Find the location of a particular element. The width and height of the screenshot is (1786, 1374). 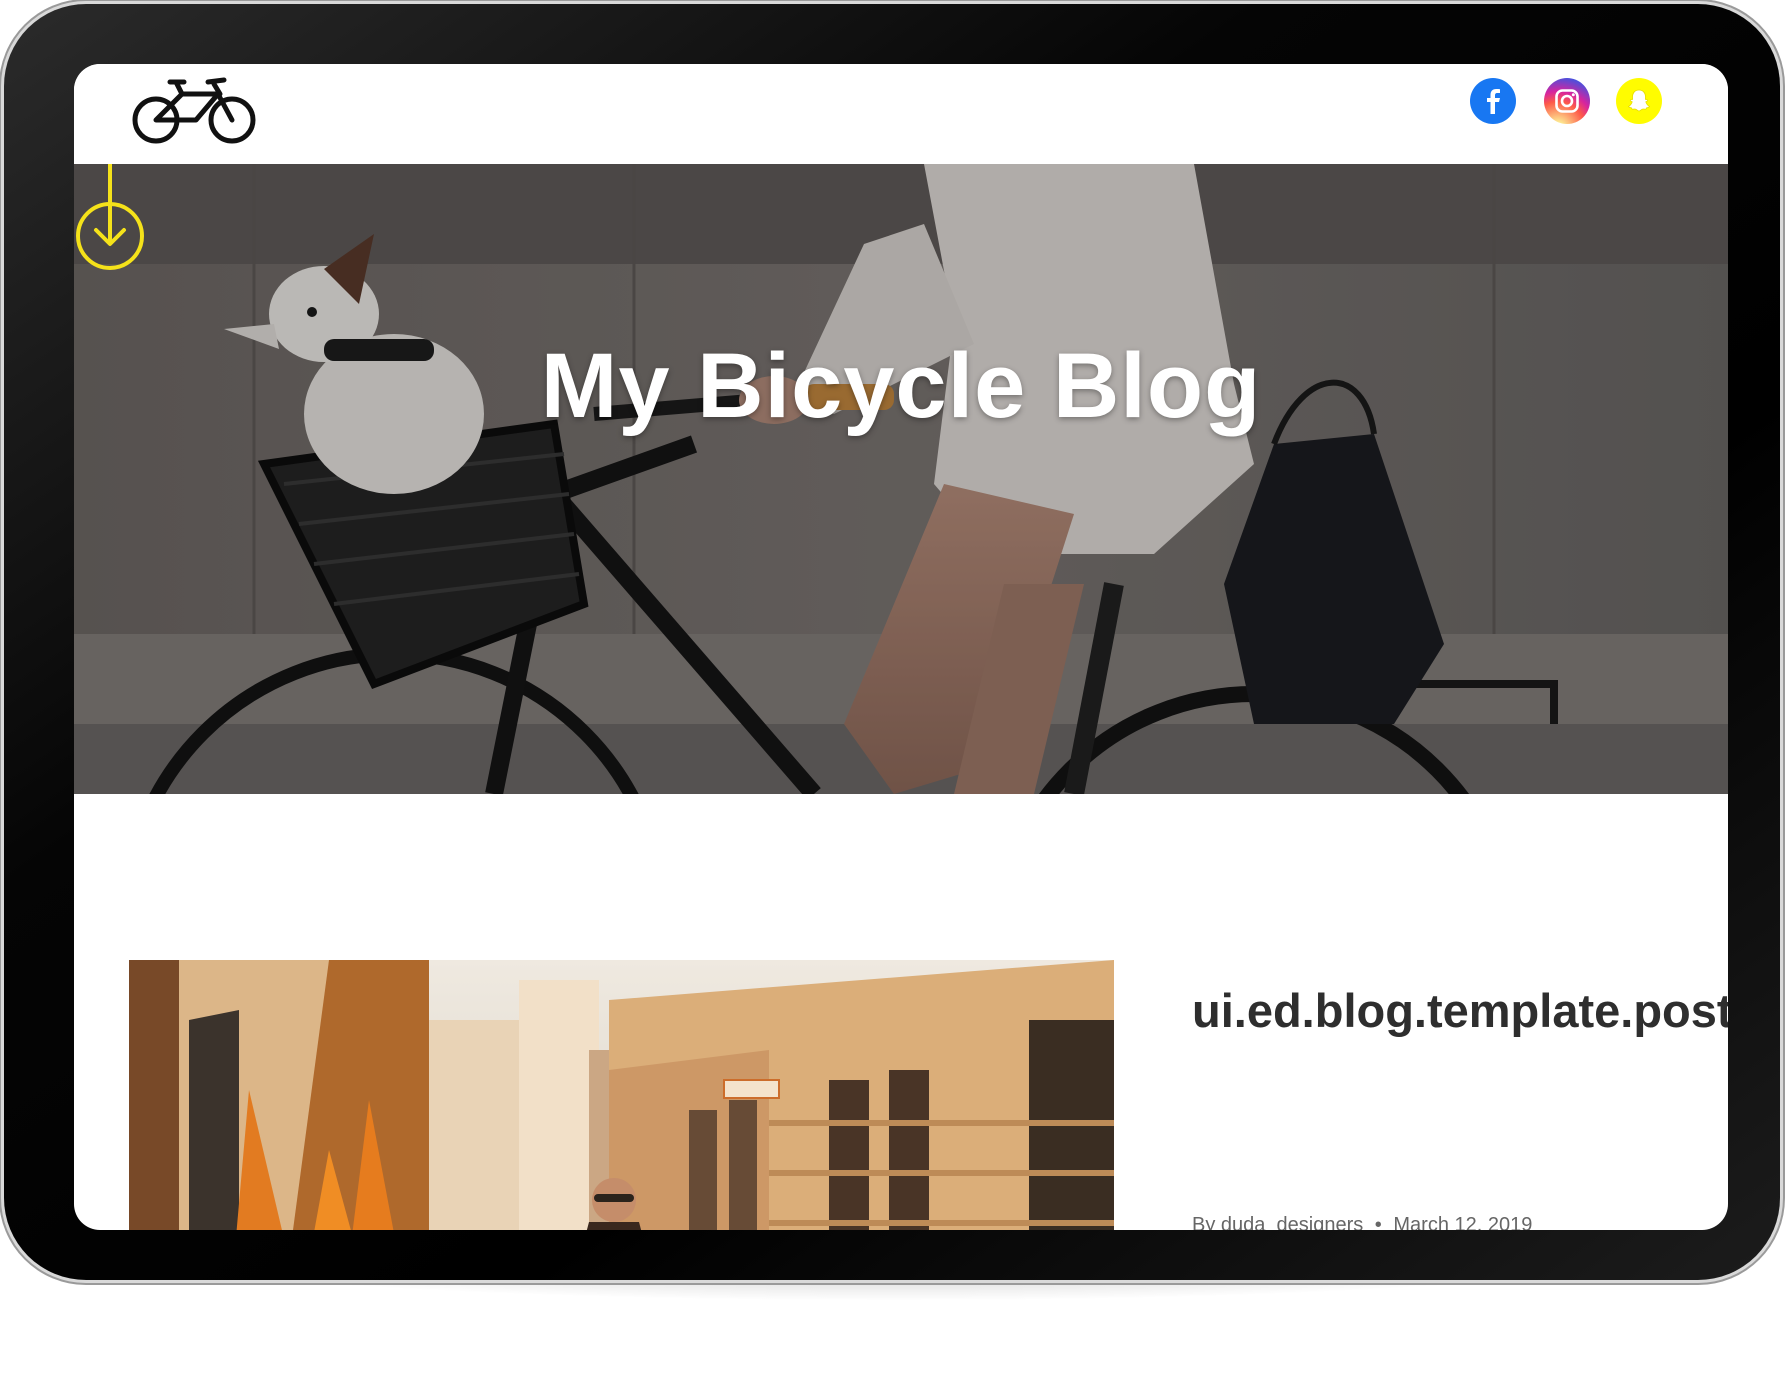

instagram-icon is located at coordinates (1567, 101).